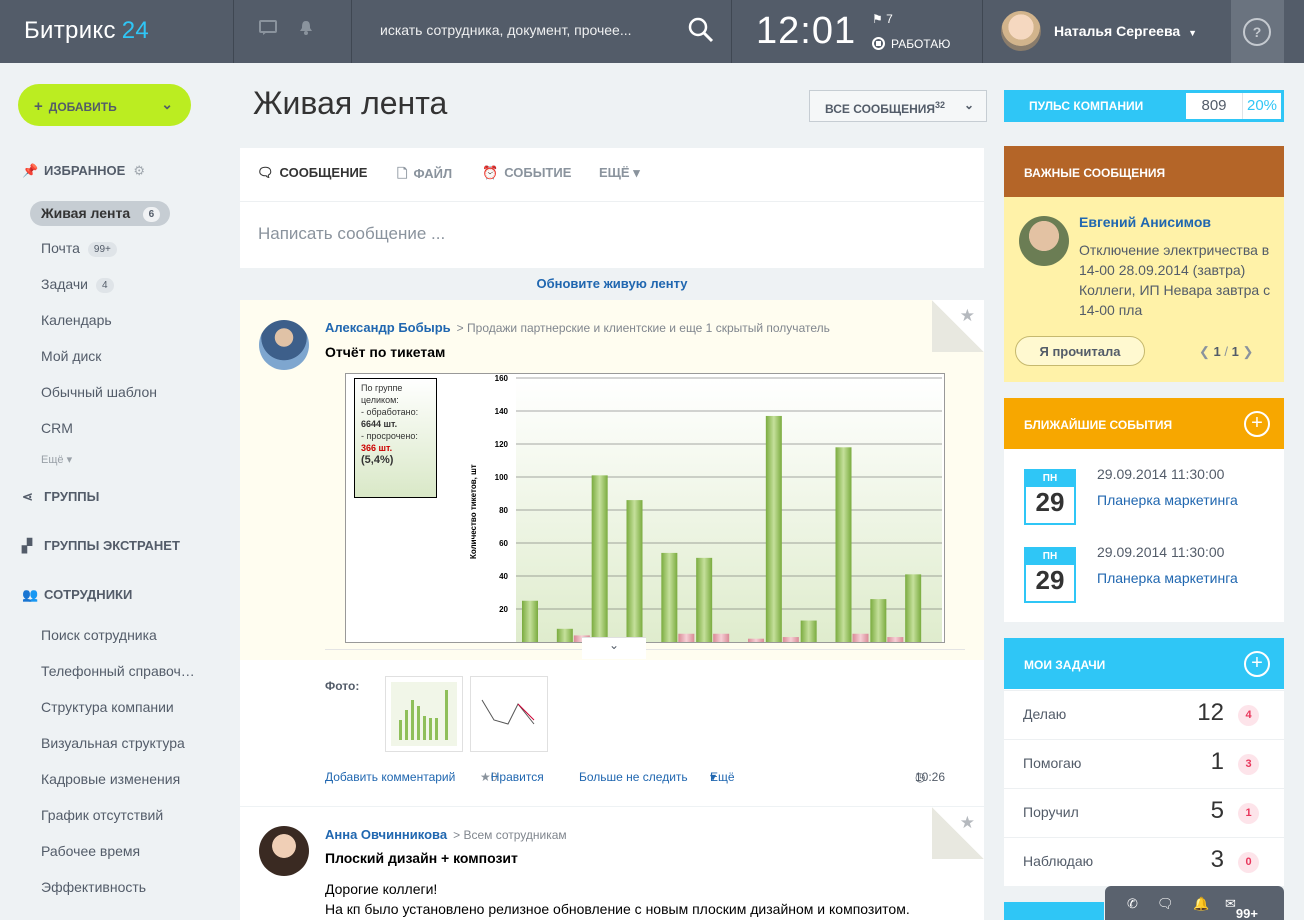 The image size is (1304, 920). Describe the element at coordinates (502, 444) in the screenshot. I see `y-tick-label: 120` at that location.